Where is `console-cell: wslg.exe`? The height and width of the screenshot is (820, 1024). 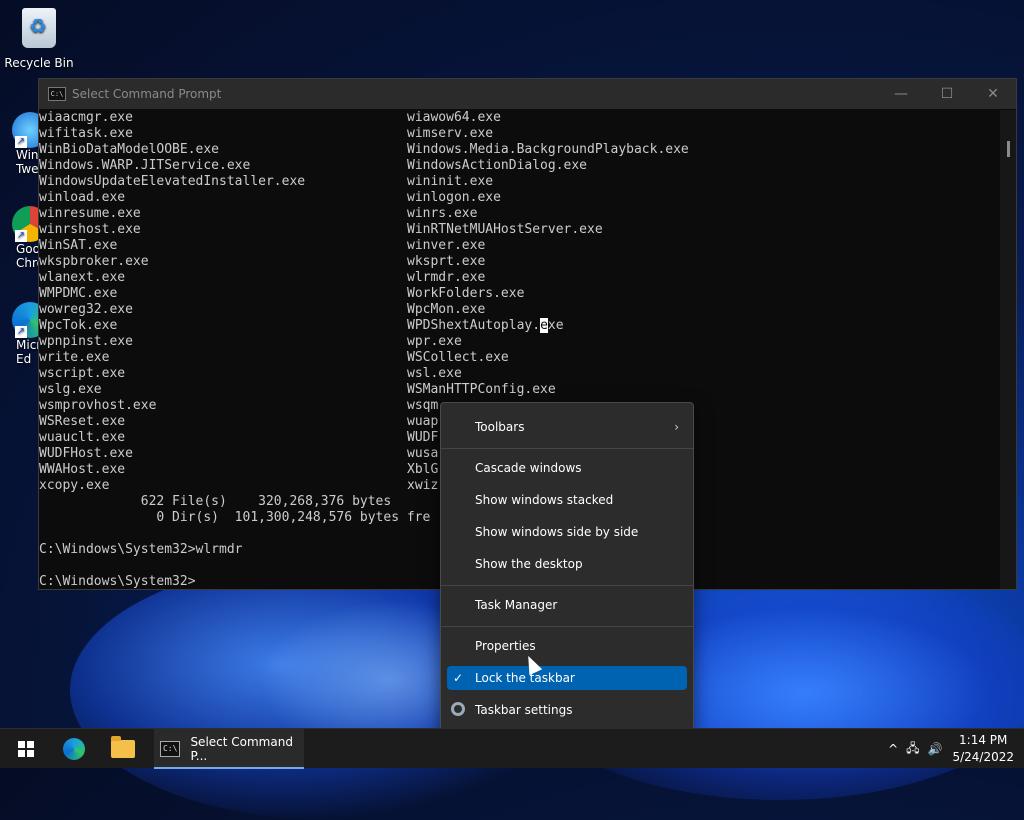
console-cell: wslg.exe is located at coordinates (70, 389).